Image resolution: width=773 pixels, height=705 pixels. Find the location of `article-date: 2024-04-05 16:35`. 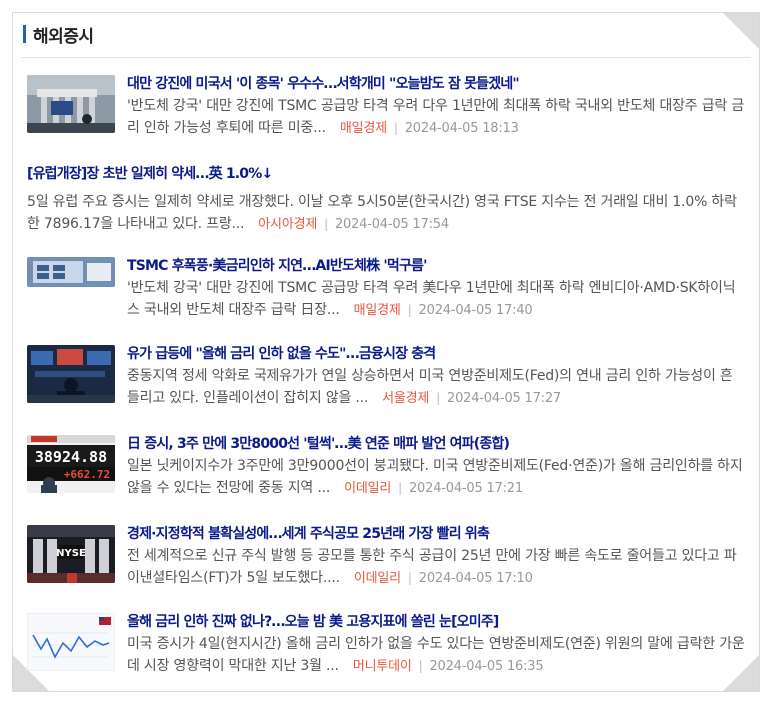

article-date: 2024-04-05 16:35 is located at coordinates (486, 666).